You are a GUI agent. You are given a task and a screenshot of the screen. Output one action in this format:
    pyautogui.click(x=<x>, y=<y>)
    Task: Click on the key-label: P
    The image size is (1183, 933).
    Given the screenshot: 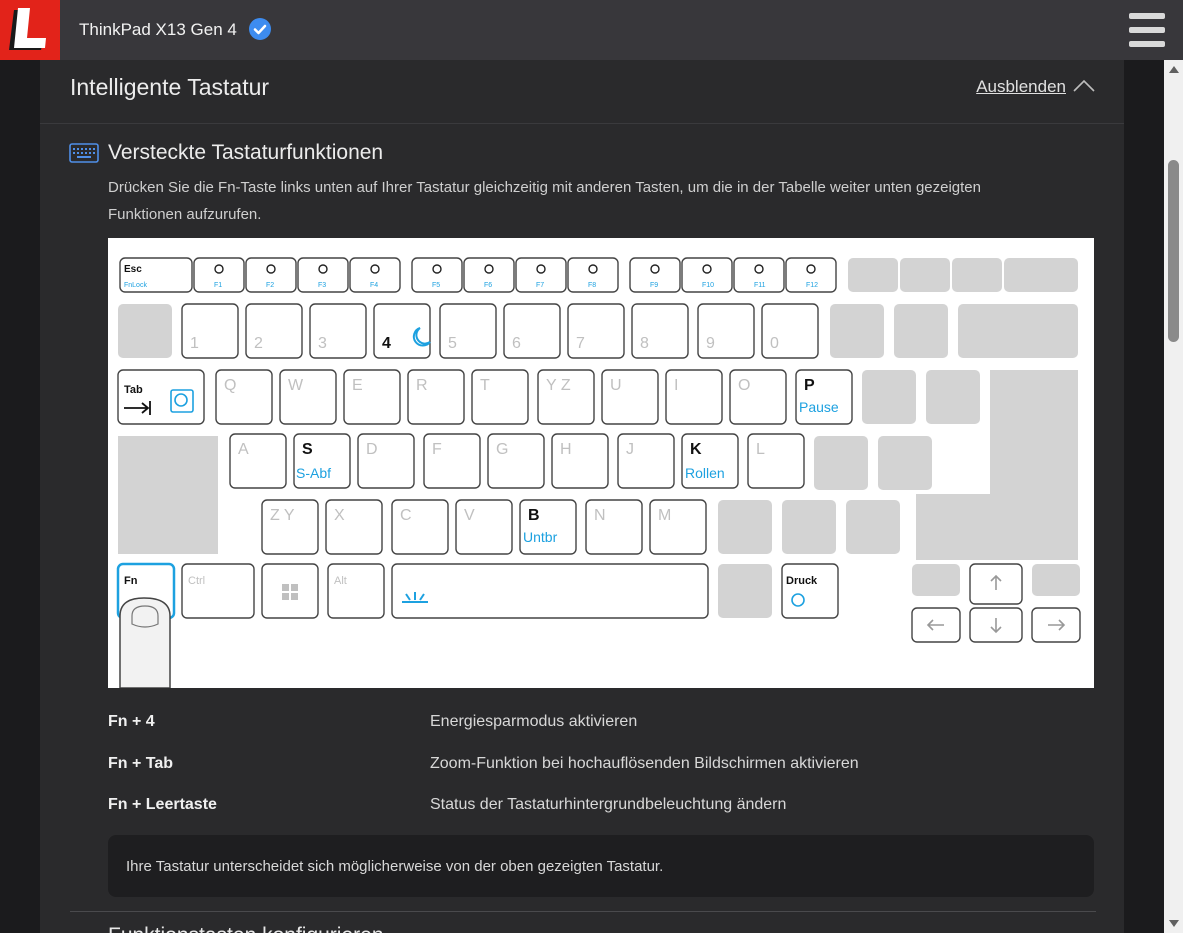 What is the action you would take?
    pyautogui.click(x=809, y=385)
    